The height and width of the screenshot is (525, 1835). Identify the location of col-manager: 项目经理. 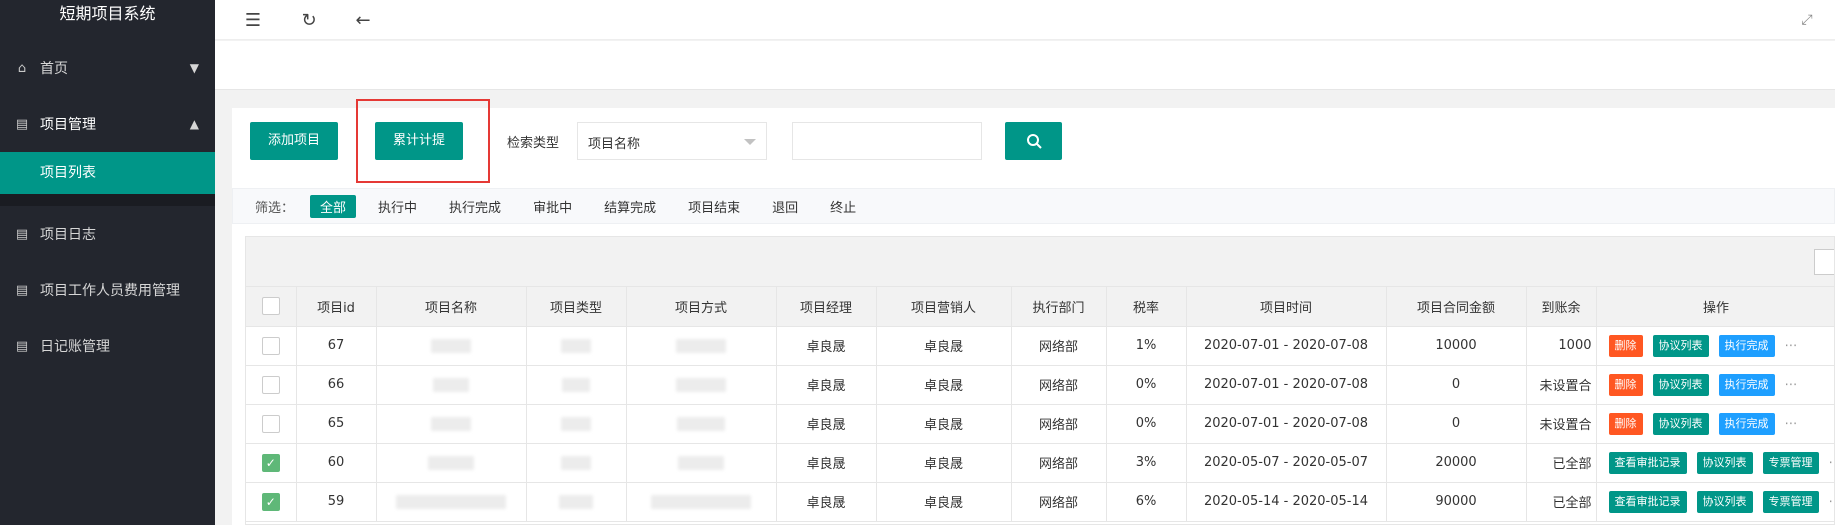
(826, 307).